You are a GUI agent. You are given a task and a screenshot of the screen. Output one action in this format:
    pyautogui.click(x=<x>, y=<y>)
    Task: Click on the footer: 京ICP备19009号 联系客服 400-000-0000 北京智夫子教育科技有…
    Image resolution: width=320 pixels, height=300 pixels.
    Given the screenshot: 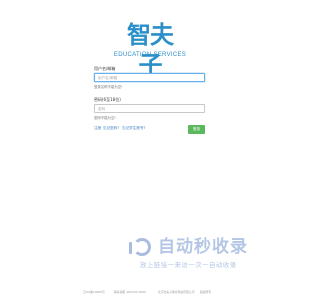 What is the action you would take?
    pyautogui.click(x=150, y=293)
    